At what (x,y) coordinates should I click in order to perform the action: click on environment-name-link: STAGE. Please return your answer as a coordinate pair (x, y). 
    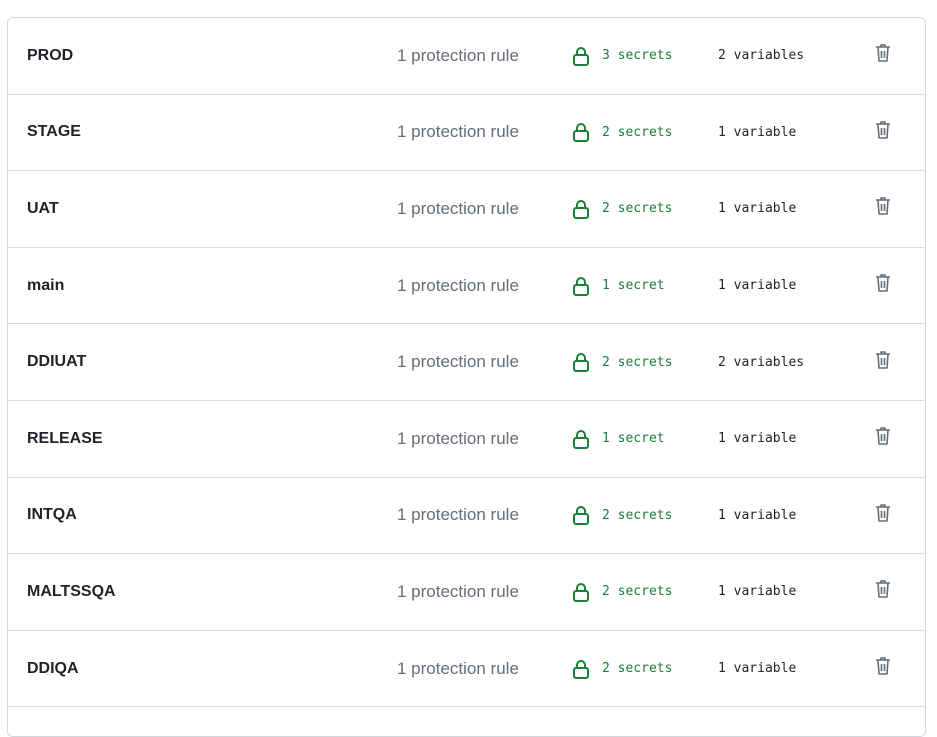
    Looking at the image, I should click on (54, 133).